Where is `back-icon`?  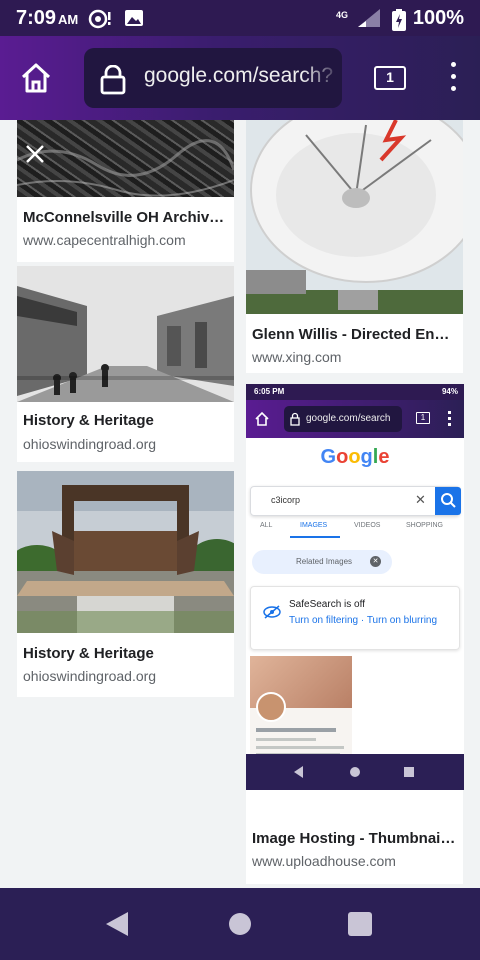
back-icon is located at coordinates (117, 924).